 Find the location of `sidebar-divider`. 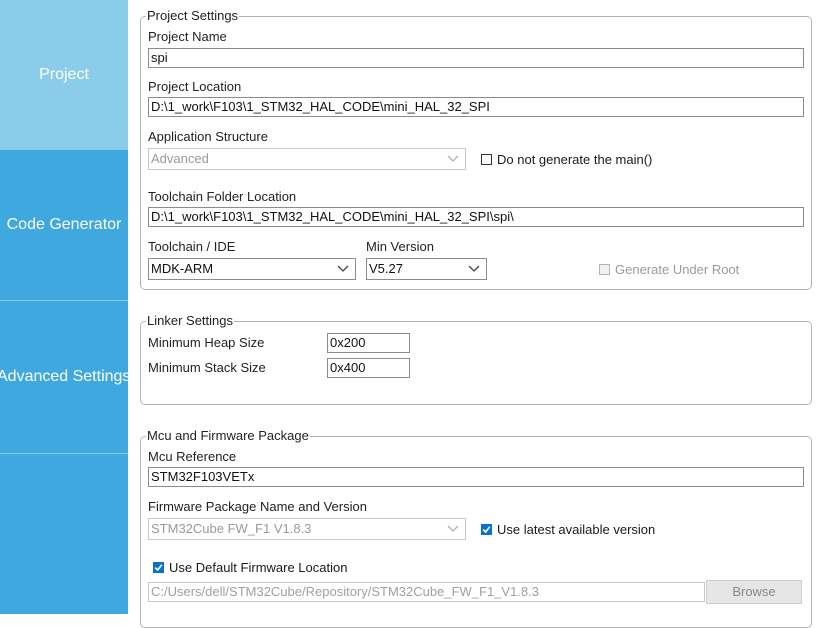

sidebar-divider is located at coordinates (64, 453).